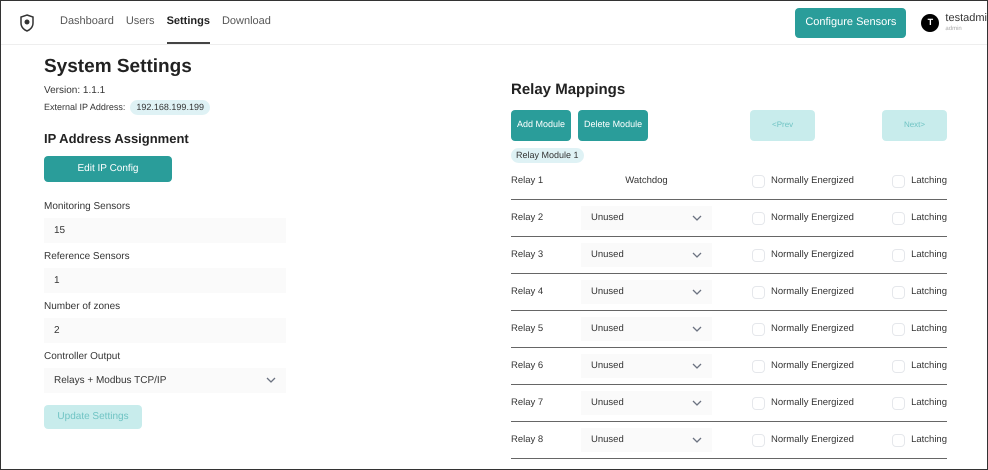 This screenshot has width=988, height=470. I want to click on ip-label: External IP Address:, so click(85, 107).